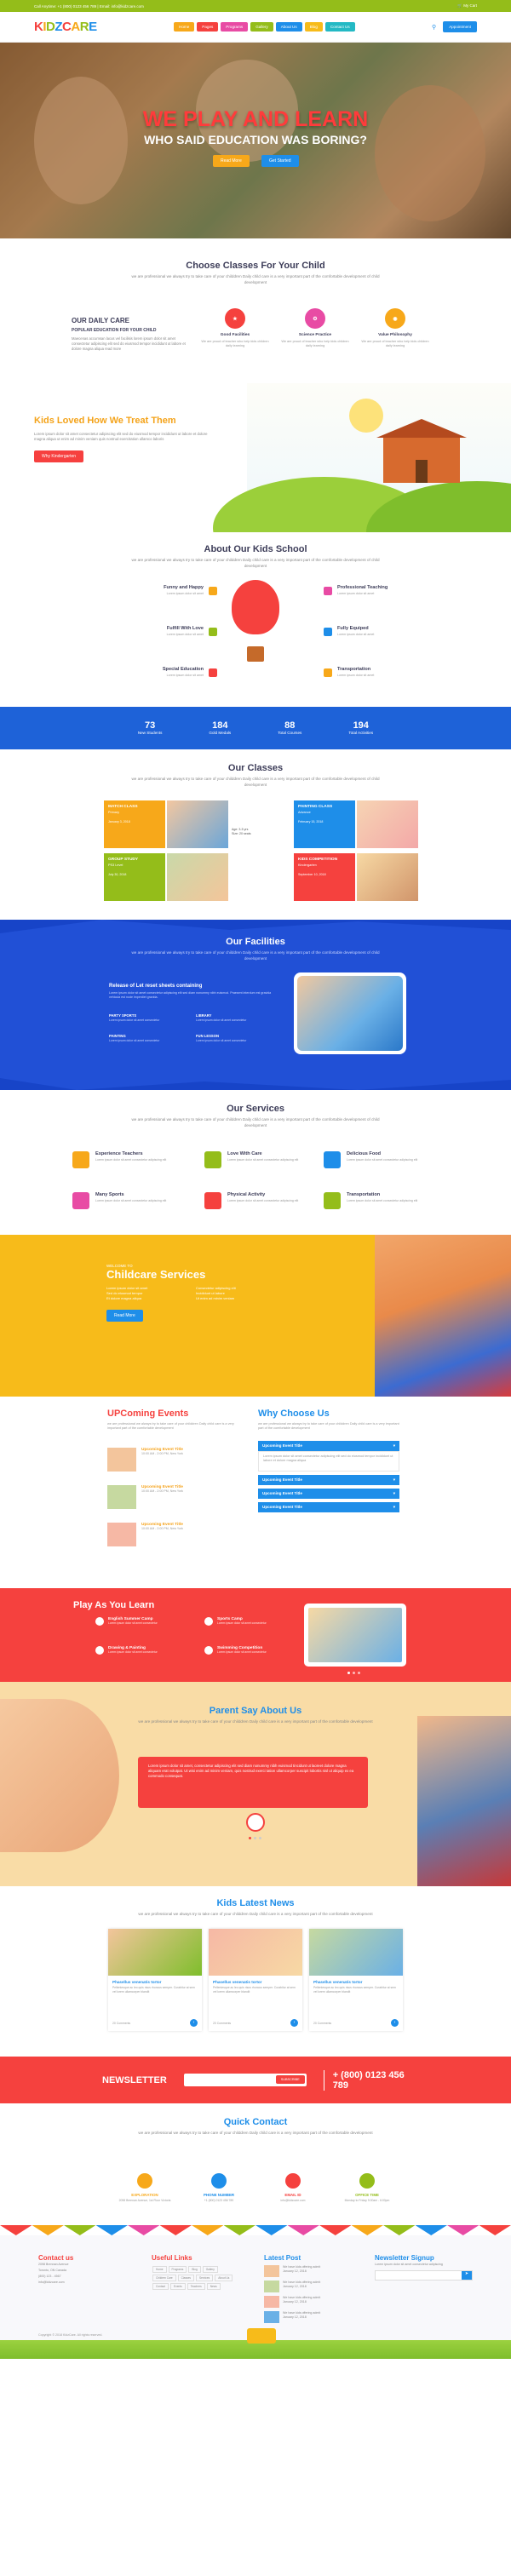 The image size is (511, 2576). Describe the element at coordinates (177, 2269) in the screenshot. I see `footer-link: Programs` at that location.